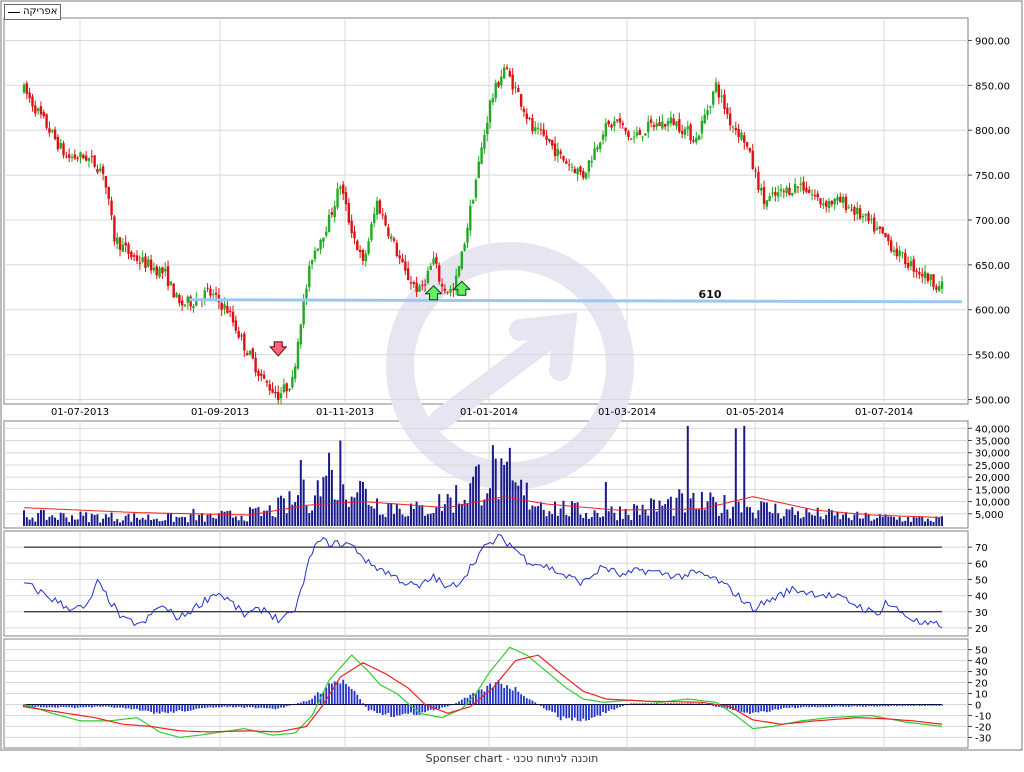  Describe the element at coordinates (33, 12) in the screenshot. I see `series-legend: אפריקה` at that location.